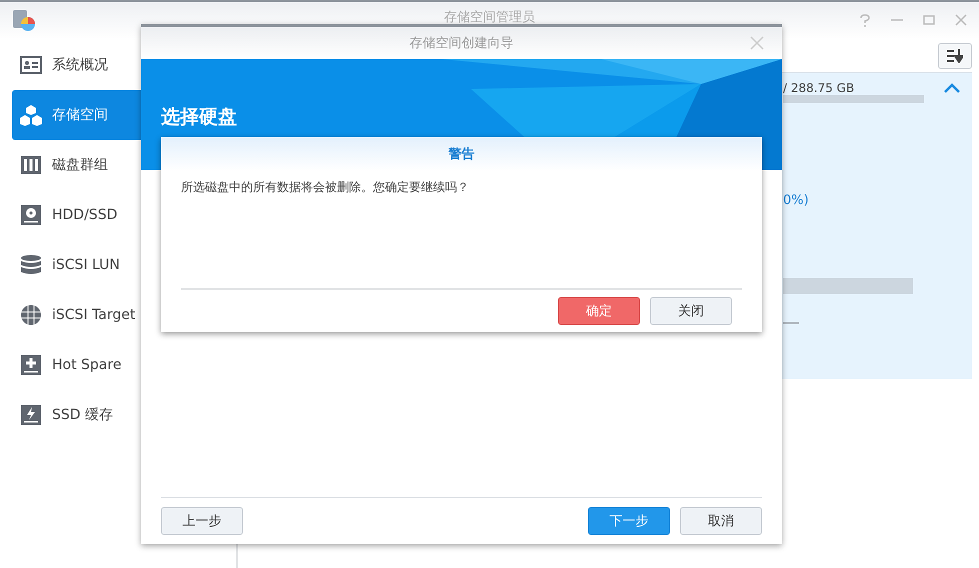 The image size is (979, 568). What do you see at coordinates (31, 365) in the screenshot?
I see `plus-drive-icon` at bounding box center [31, 365].